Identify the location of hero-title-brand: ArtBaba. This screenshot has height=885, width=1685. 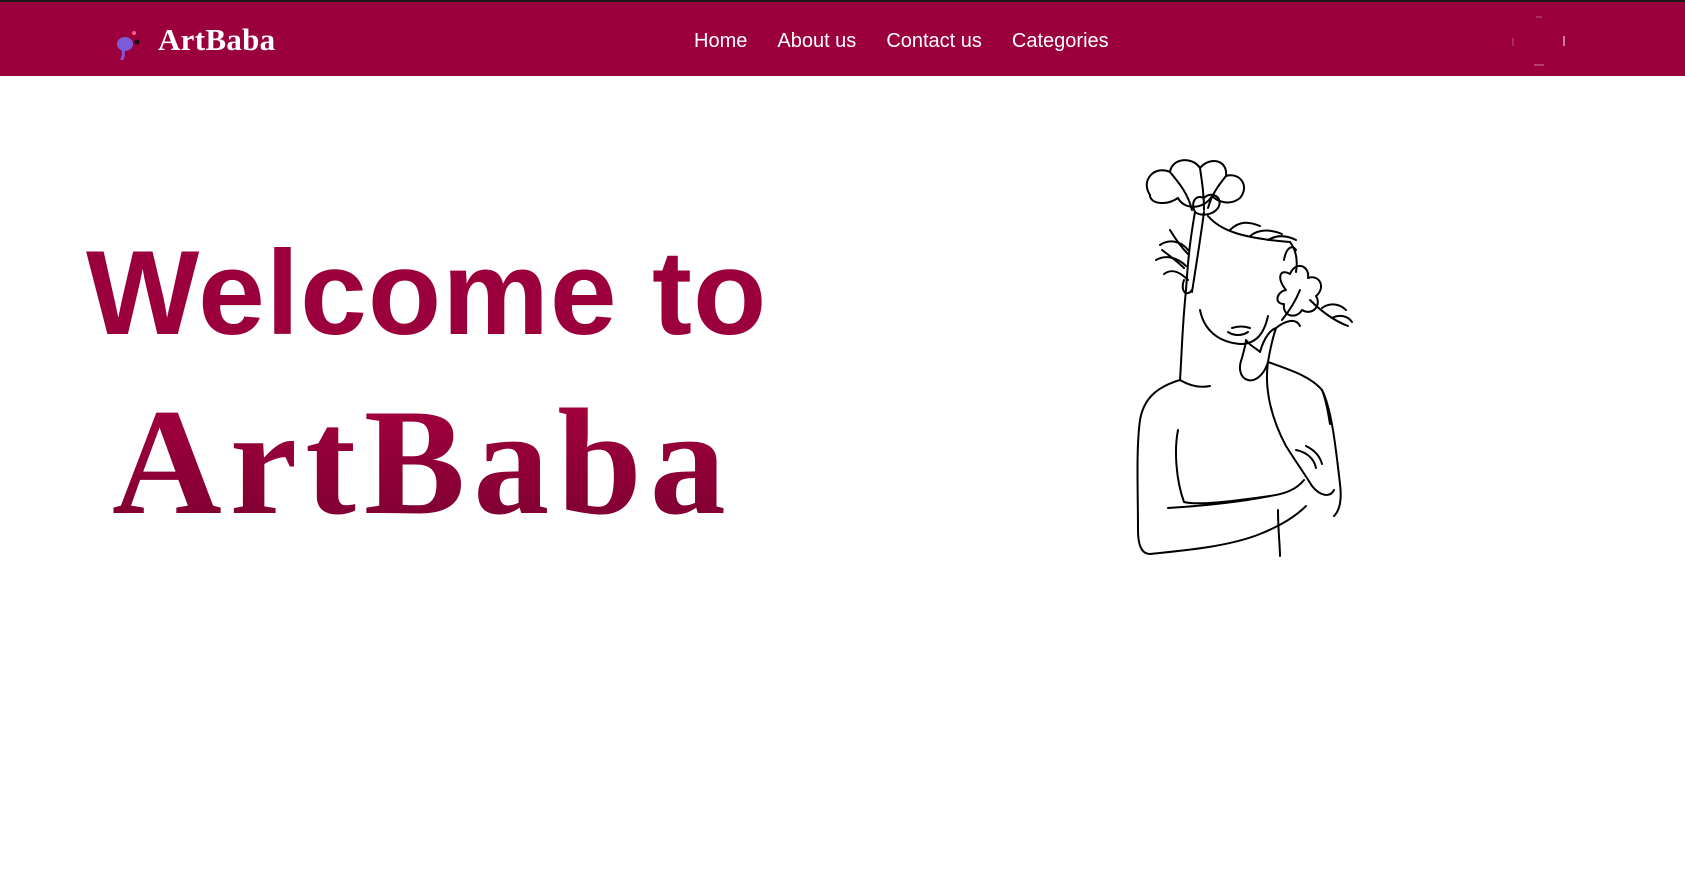
(423, 462).